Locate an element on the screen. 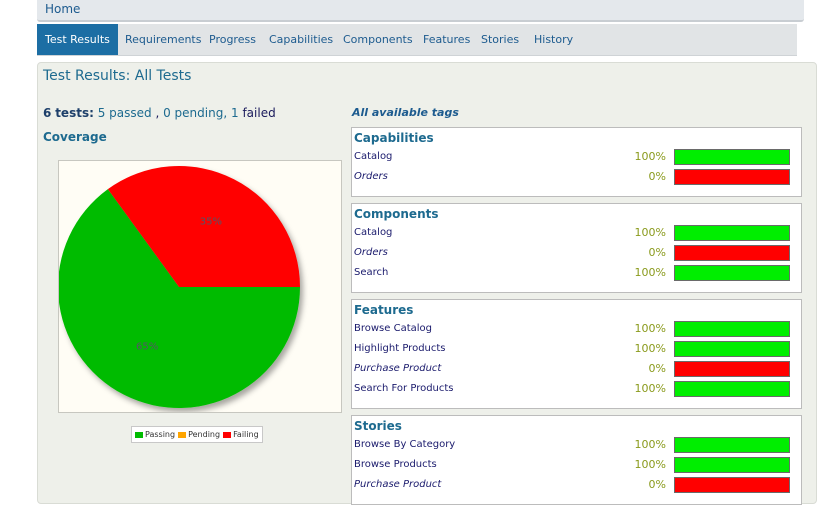 Image resolution: width=818 pixels, height=505 pixels. legend-label-passing: Passing is located at coordinates (160, 434).